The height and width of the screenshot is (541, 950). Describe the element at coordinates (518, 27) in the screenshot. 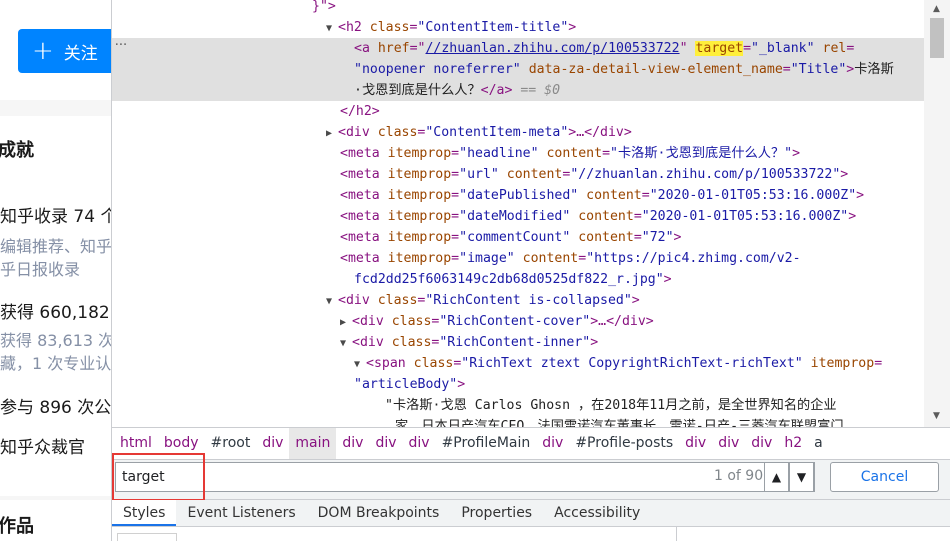

I see `dom-line-h2: ▼ <h2 class="ContentItem-title">` at that location.